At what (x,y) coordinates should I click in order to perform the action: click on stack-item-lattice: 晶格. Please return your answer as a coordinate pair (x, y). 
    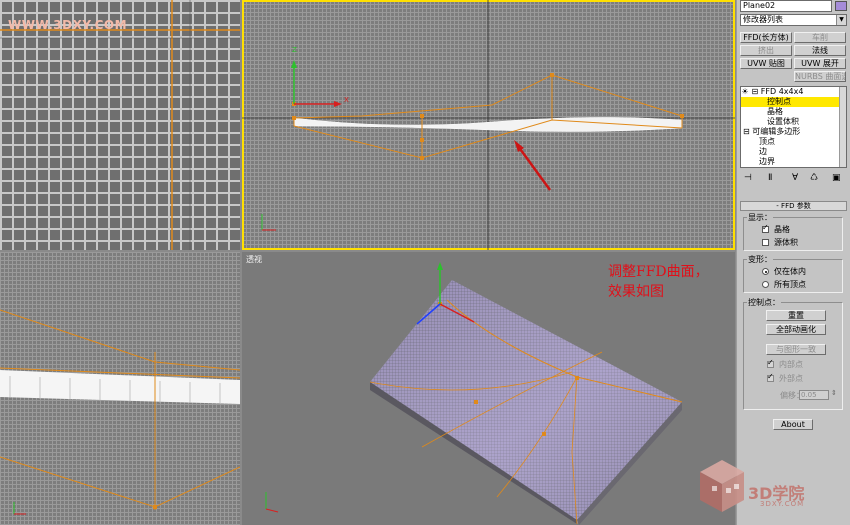
    Looking at the image, I should click on (793, 112).